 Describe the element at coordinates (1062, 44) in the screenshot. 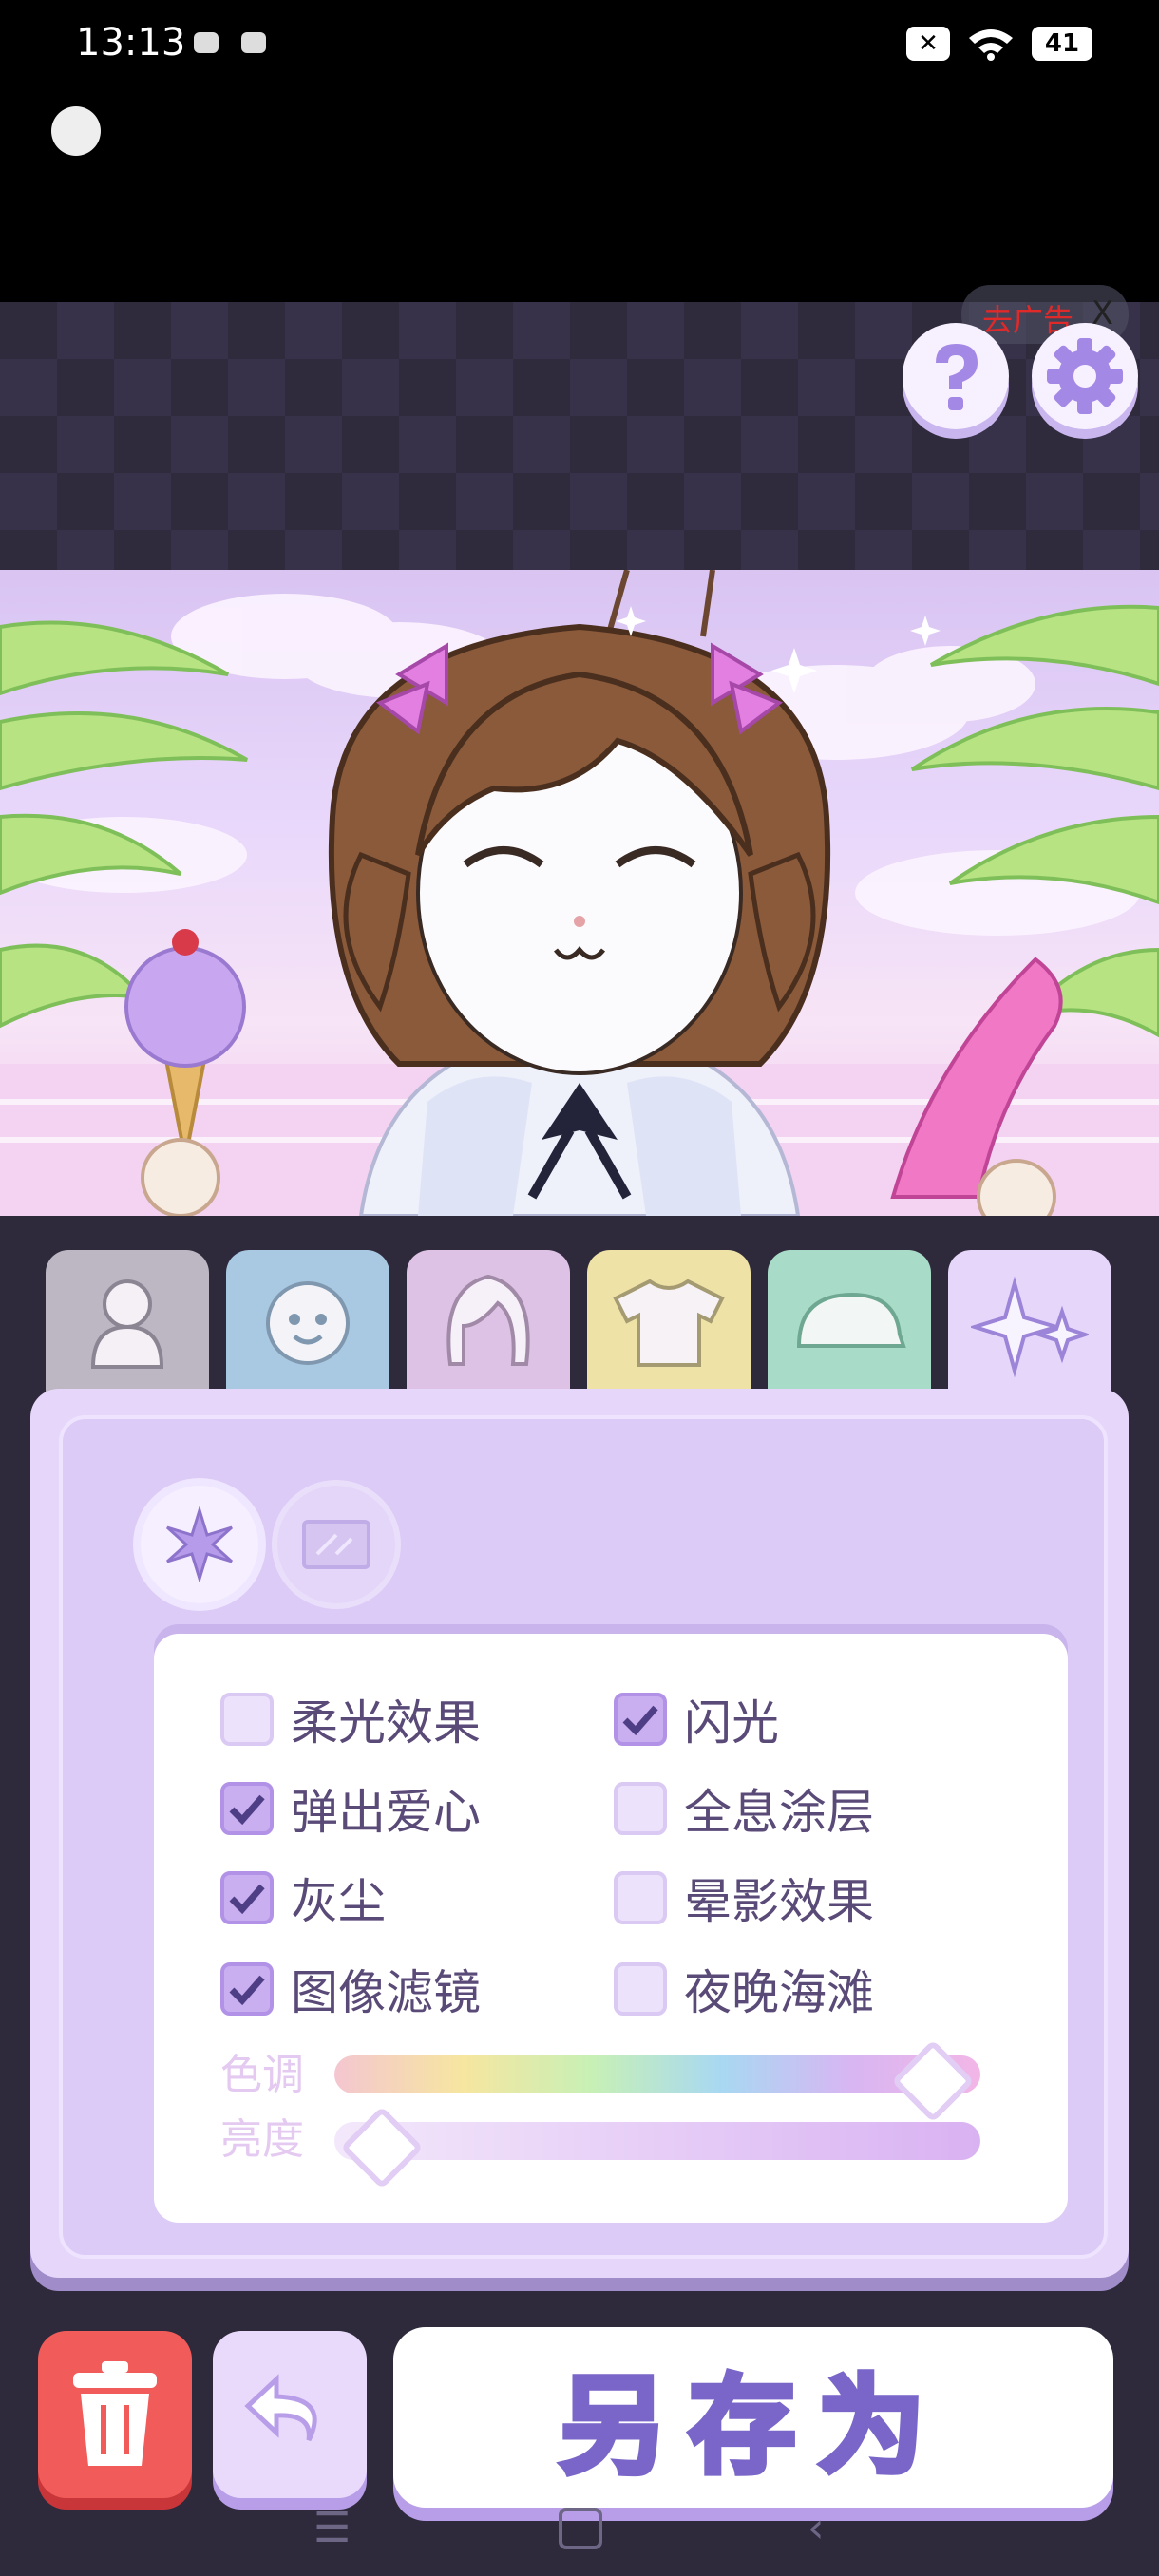

I see `battery-indicator: 41` at that location.